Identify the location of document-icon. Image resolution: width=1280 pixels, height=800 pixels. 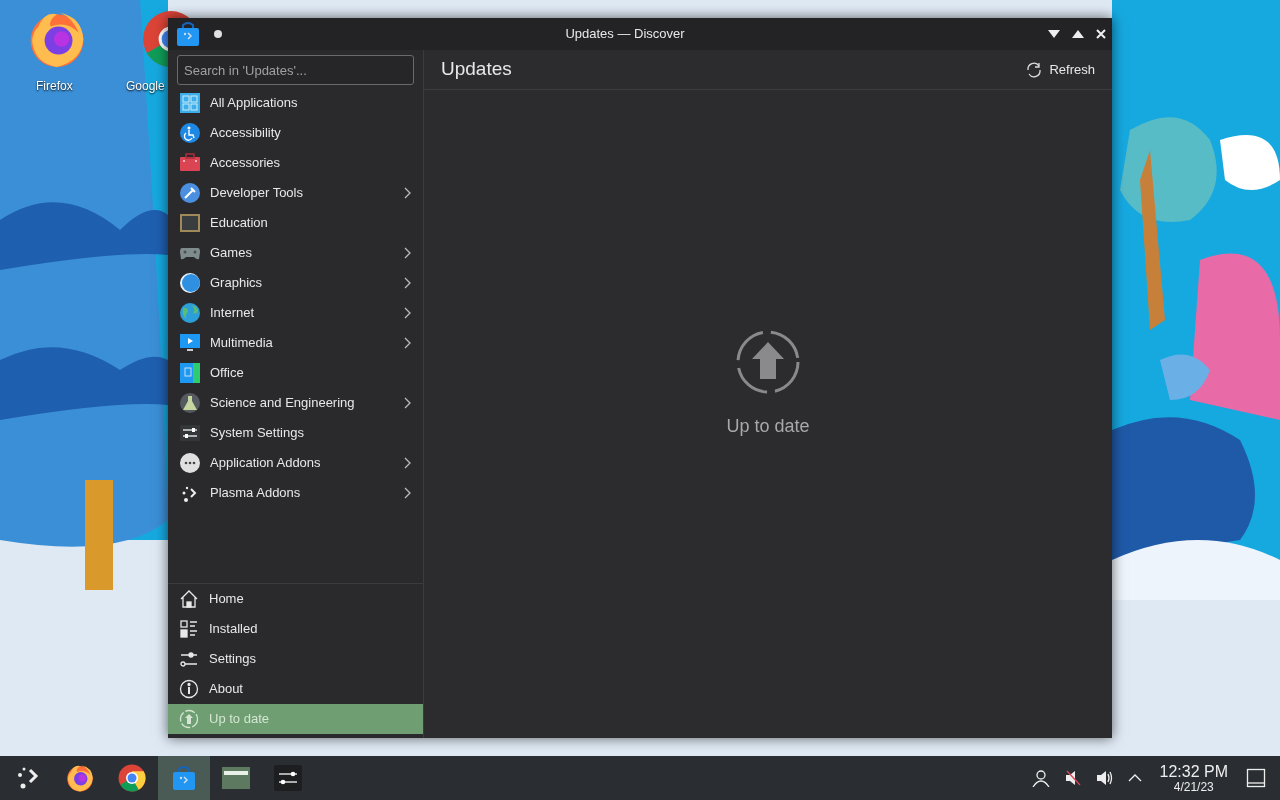
(190, 373).